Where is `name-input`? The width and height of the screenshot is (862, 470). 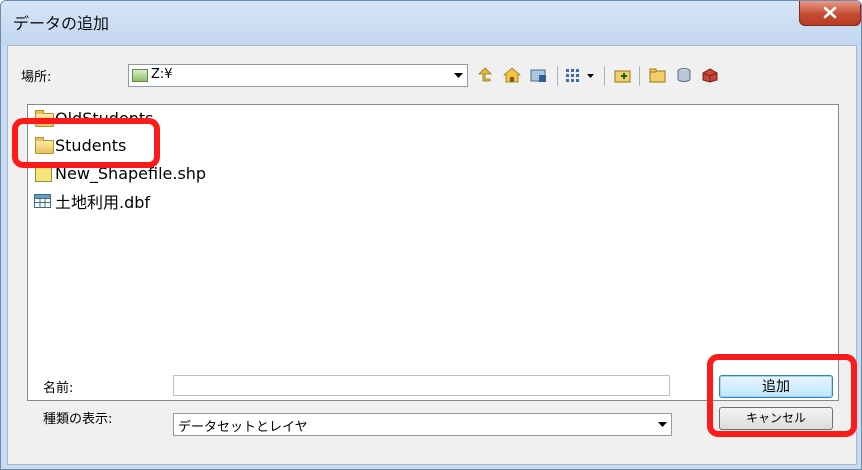
name-input is located at coordinates (421, 385).